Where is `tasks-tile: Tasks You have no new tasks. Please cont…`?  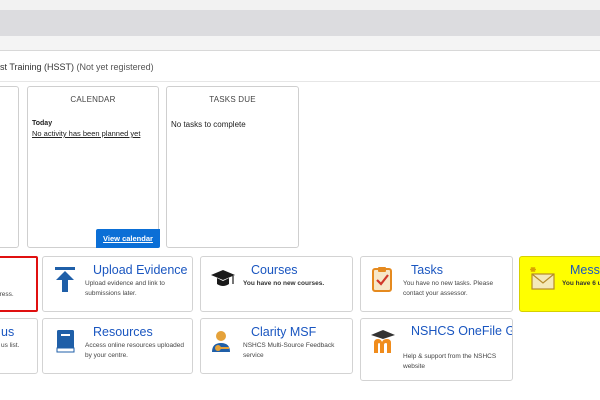
tasks-tile: Tasks You have no new tasks. Please cont… is located at coordinates (436, 284).